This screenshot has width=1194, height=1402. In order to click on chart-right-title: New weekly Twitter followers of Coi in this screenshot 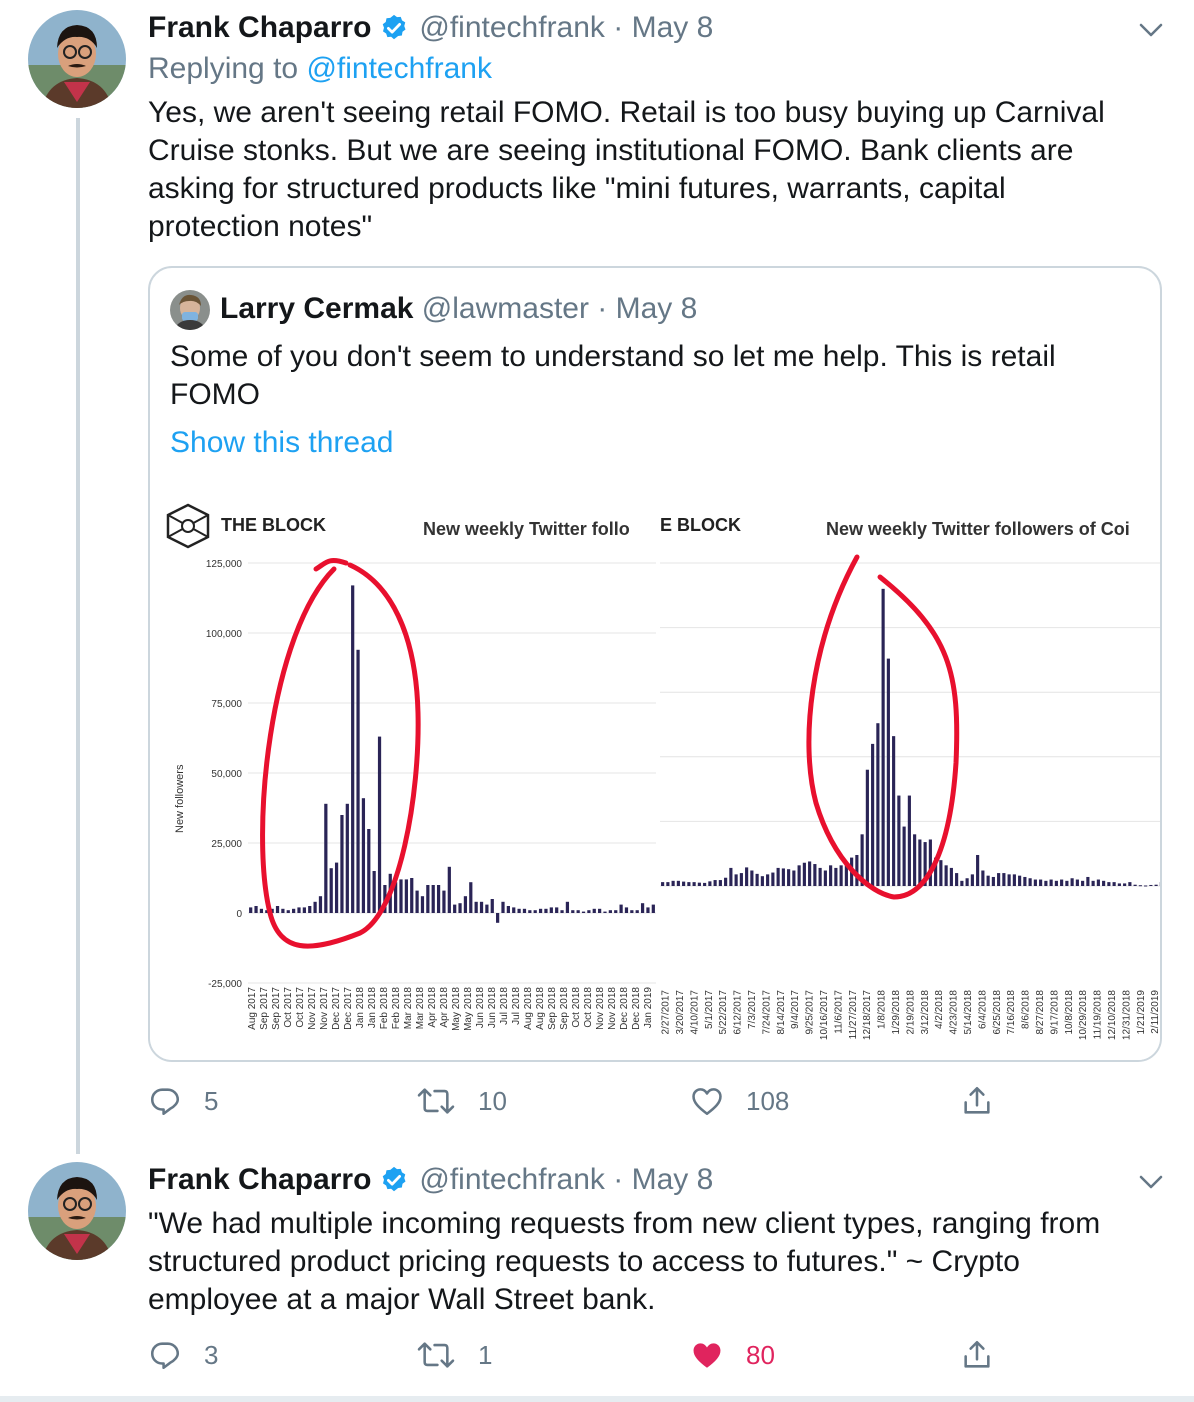, I will do `click(978, 529)`.